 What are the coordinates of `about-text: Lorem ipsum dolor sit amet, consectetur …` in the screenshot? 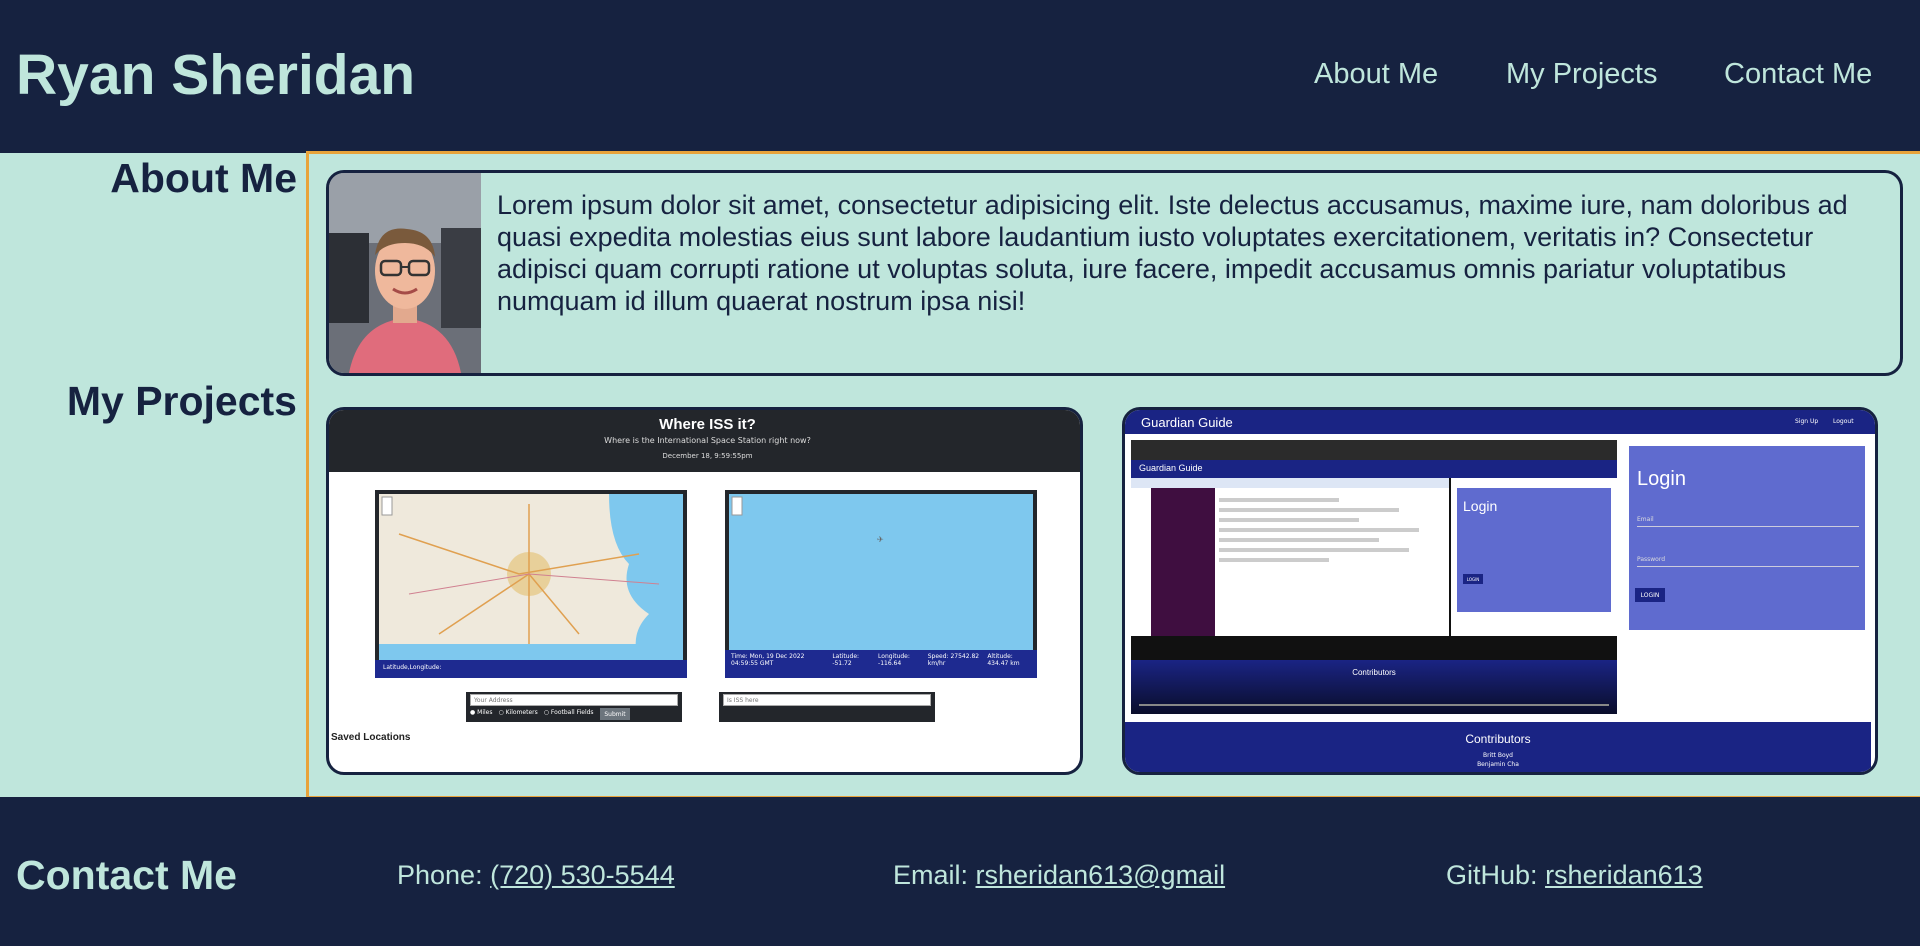 It's located at (1172, 253).